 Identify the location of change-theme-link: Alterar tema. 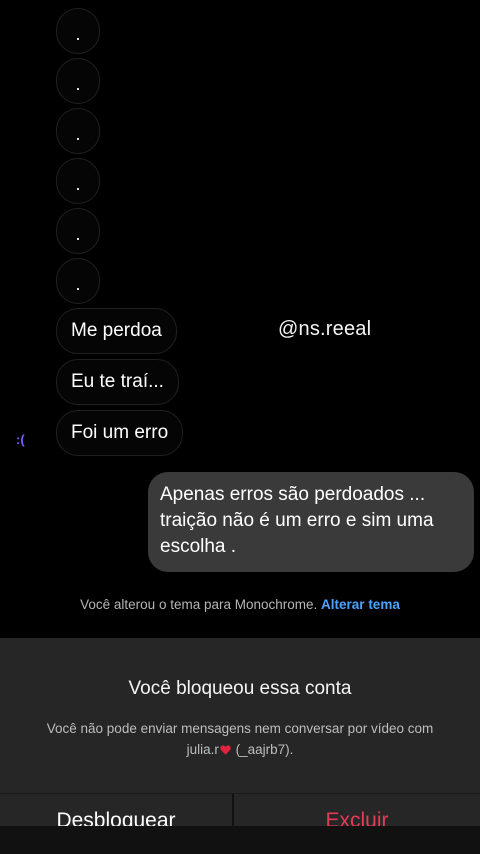
(360, 604).